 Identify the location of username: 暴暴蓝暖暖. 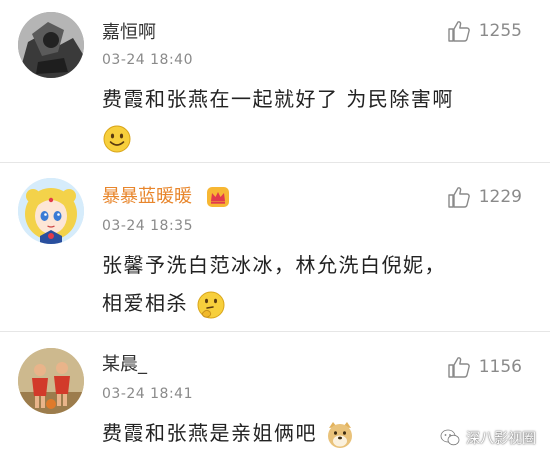
(166, 195).